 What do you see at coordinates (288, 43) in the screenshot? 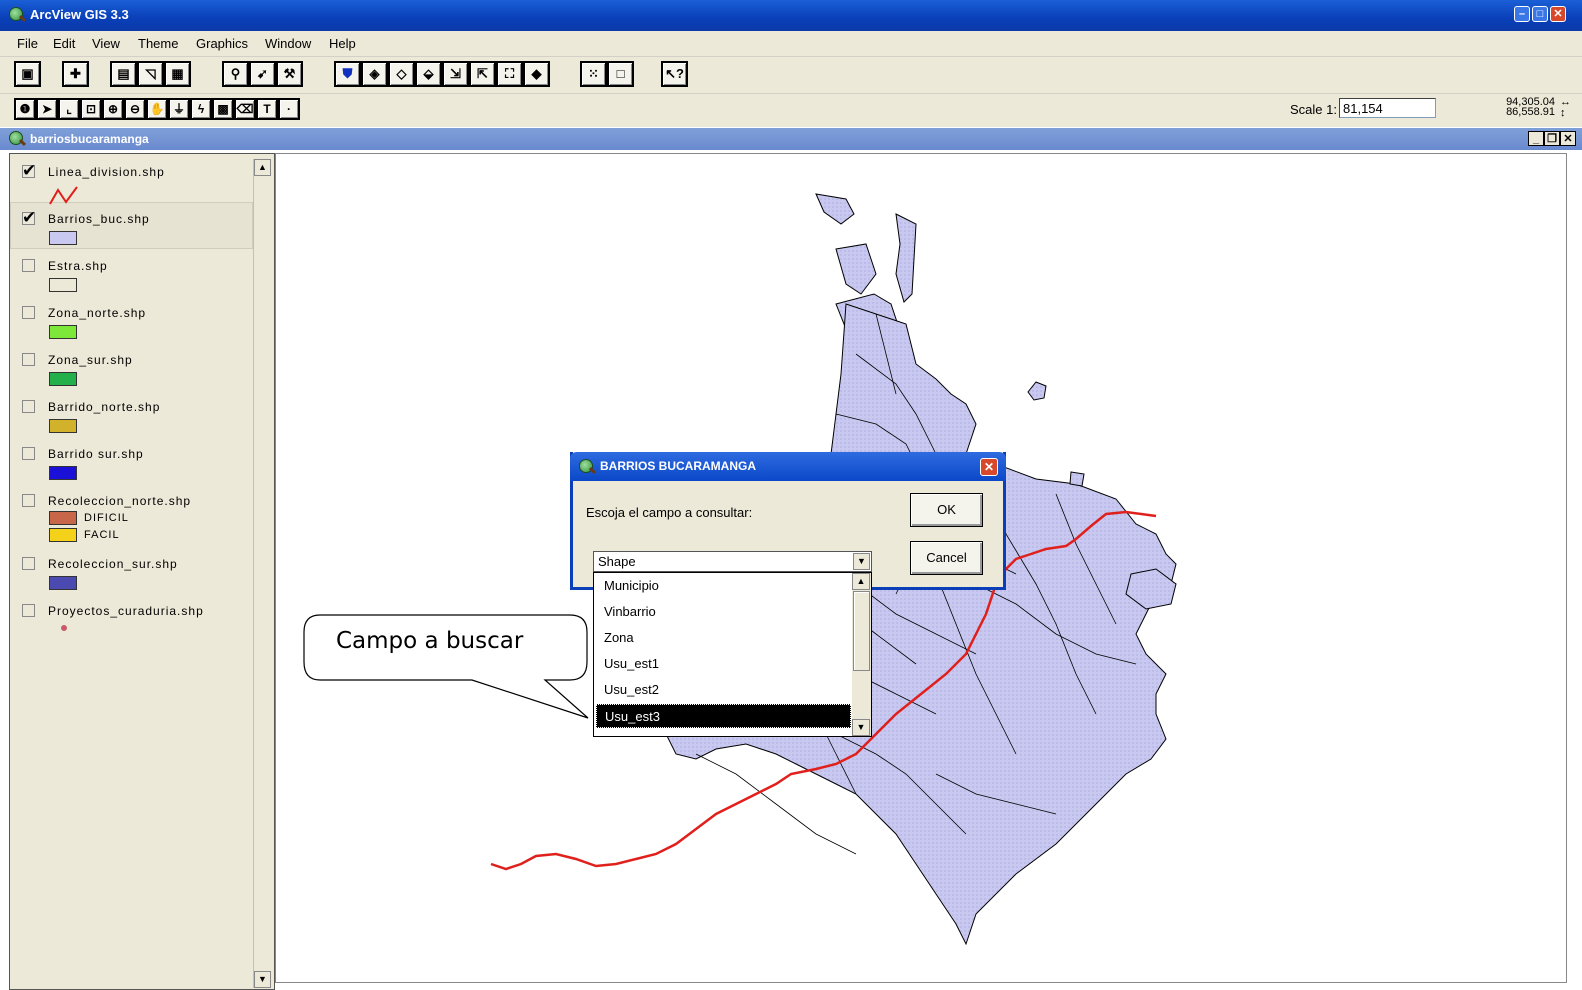
I see `menu-window: Window` at bounding box center [288, 43].